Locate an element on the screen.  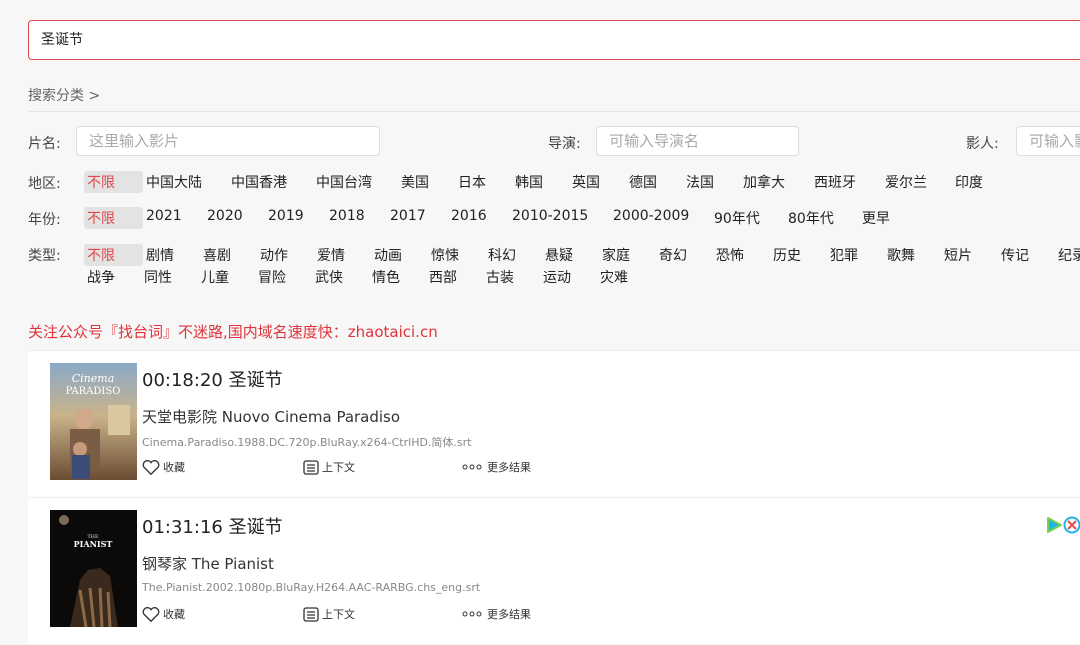
result-movie-name: 天堂电影院 Nuovo Cinema Paradiso is located at coordinates (271, 416).